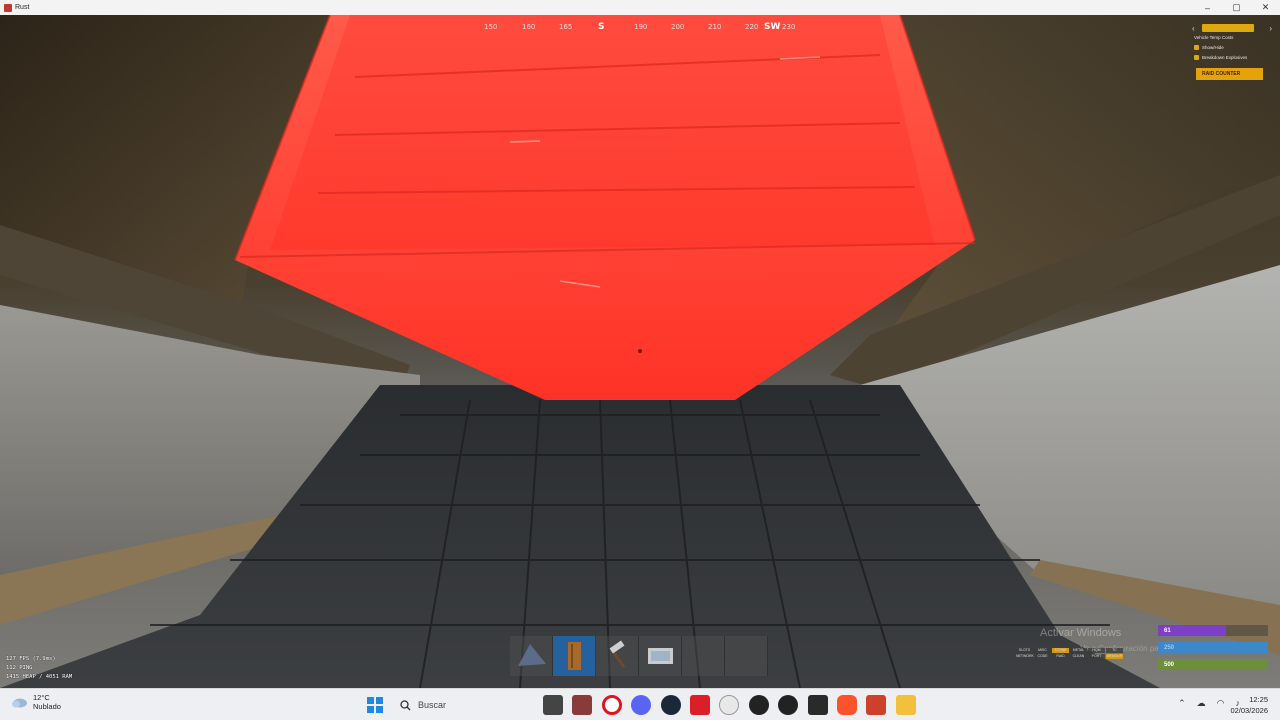  What do you see at coordinates (1213, 47) in the screenshot?
I see `panel-option-label: Show/Hide` at bounding box center [1213, 47].